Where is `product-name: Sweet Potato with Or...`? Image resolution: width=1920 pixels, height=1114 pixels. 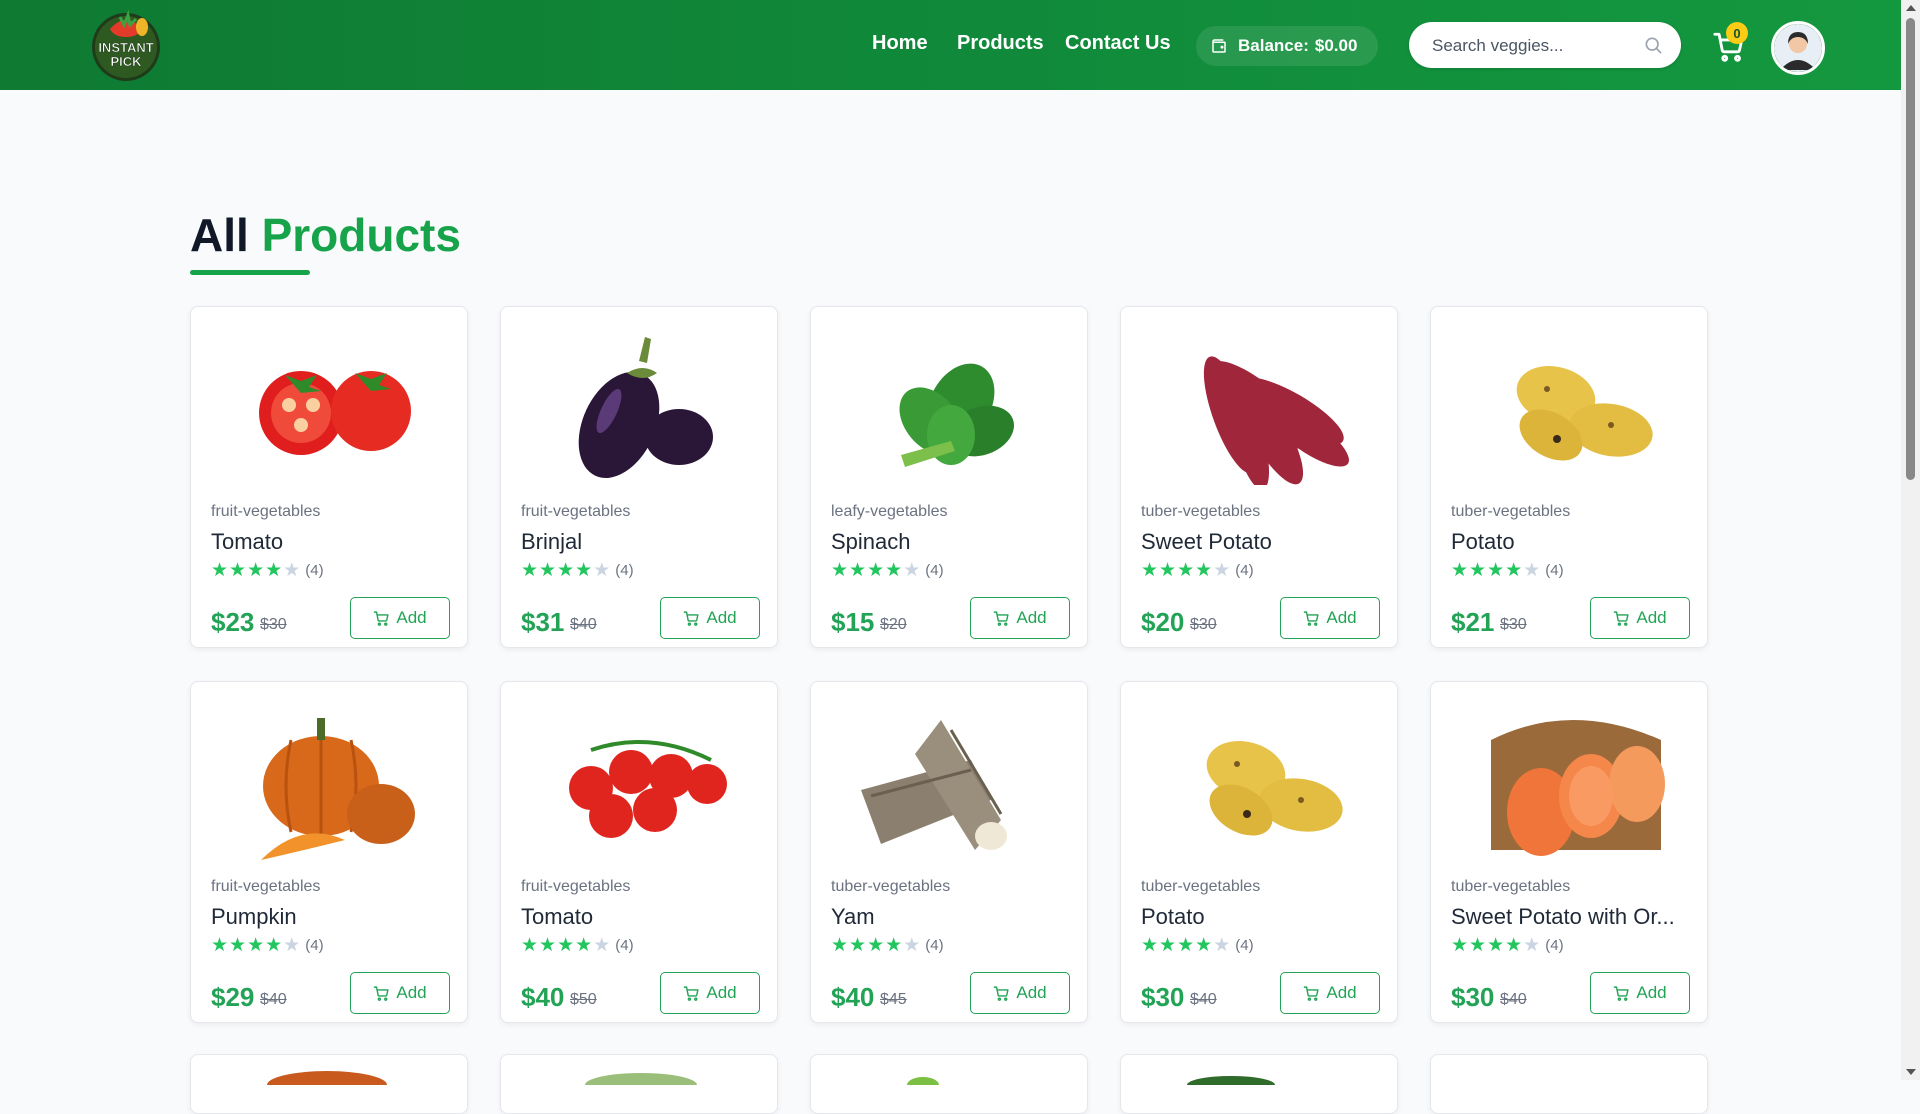
product-name: Sweet Potato with Or... is located at coordinates (1571, 917).